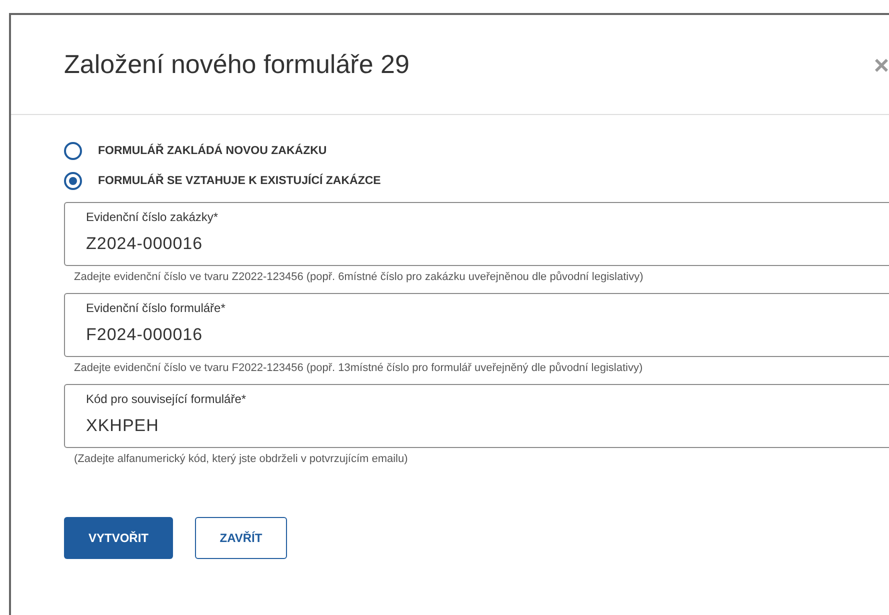 This screenshot has height=615, width=889. What do you see at coordinates (152, 217) in the screenshot?
I see `field-label: Evidenční číslo zakázky*` at bounding box center [152, 217].